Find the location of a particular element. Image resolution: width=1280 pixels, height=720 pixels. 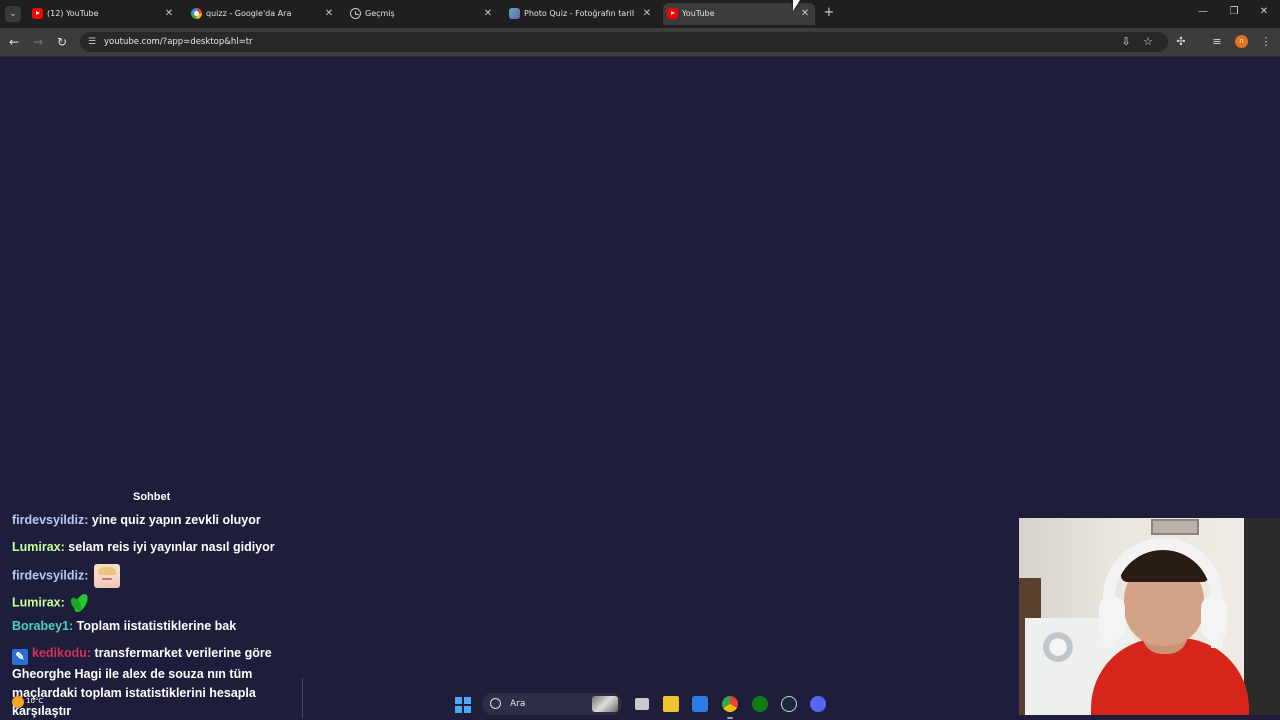

microsoft-store-icon is located at coordinates (700, 704).